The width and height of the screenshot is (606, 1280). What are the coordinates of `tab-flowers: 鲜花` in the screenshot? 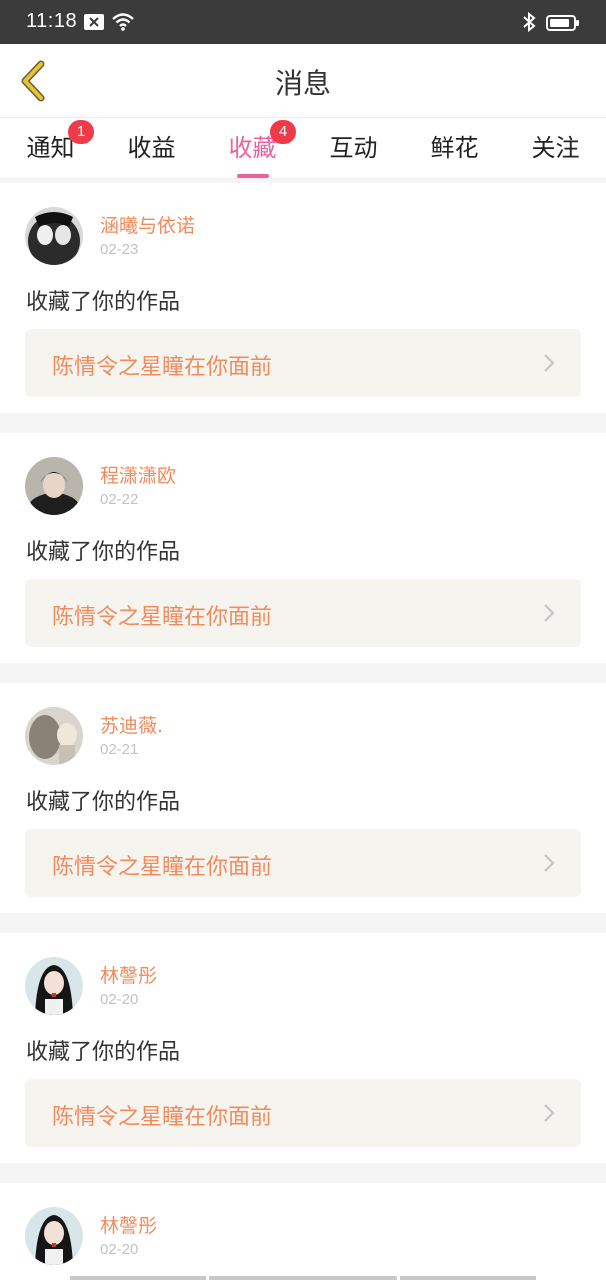 It's located at (454, 151).